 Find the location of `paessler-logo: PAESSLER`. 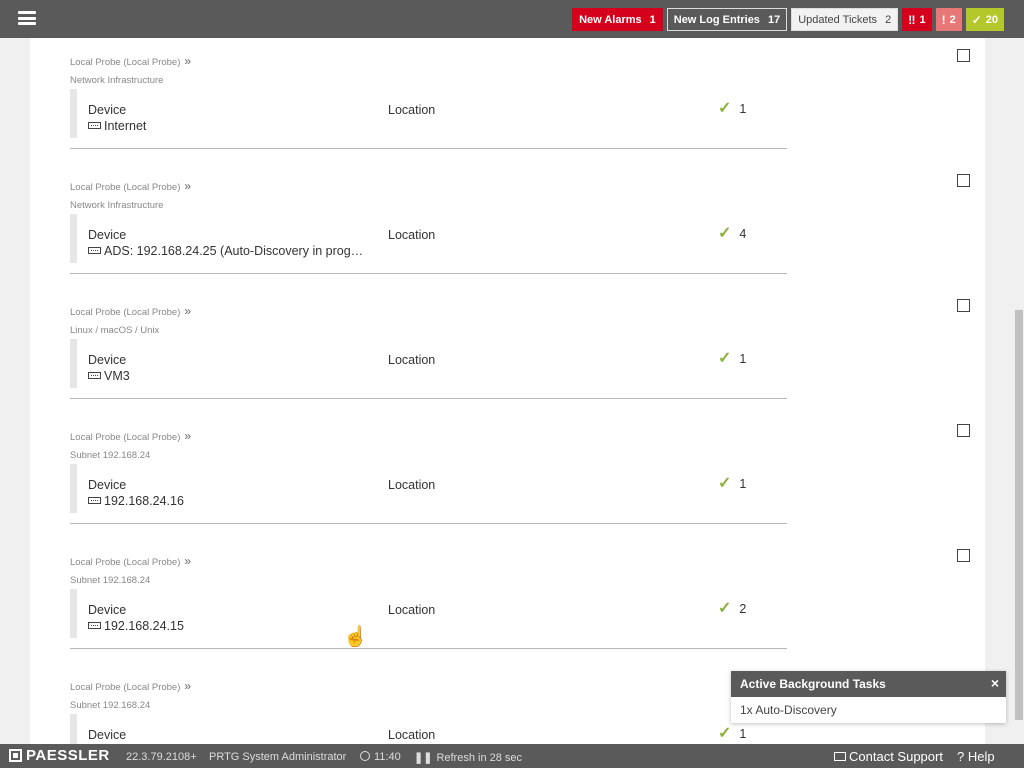

paessler-logo: PAESSLER is located at coordinates (59, 755).